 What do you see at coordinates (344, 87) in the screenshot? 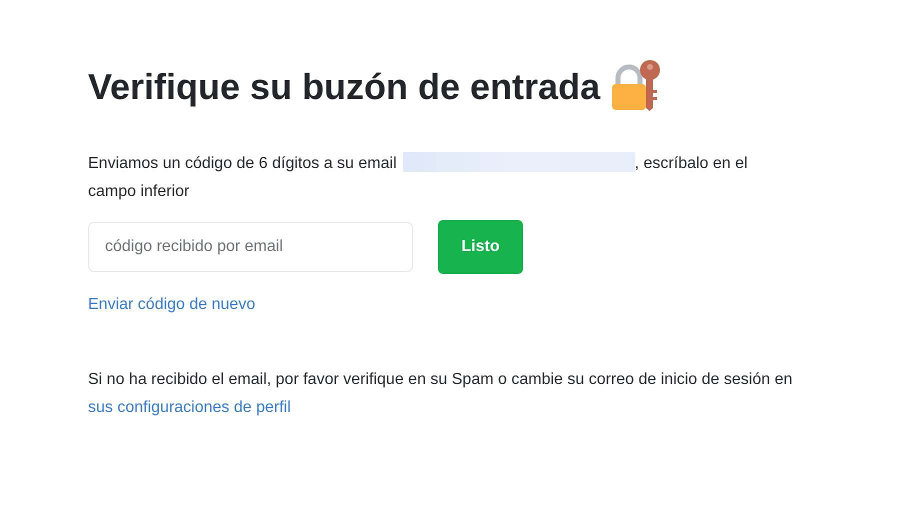
I see `page-title: Verifique su buzón de entrada` at bounding box center [344, 87].